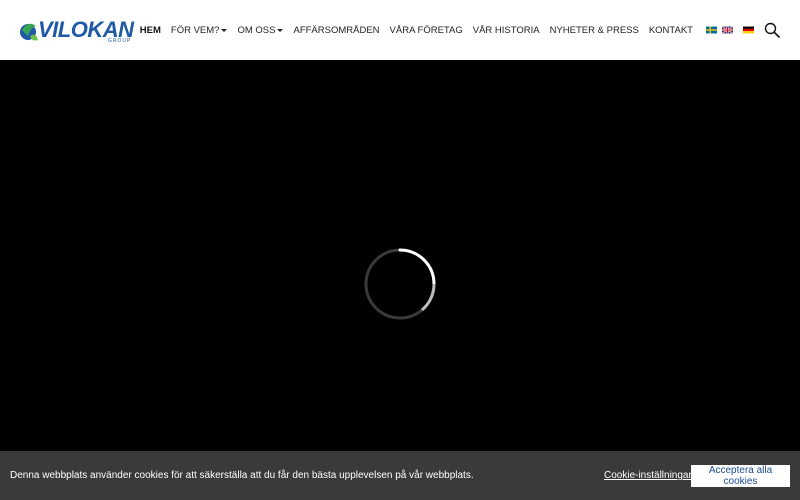 Image resolution: width=800 pixels, height=500 pixels. What do you see at coordinates (260, 30) in the screenshot?
I see `nav-item-om-oss: OM OSS` at bounding box center [260, 30].